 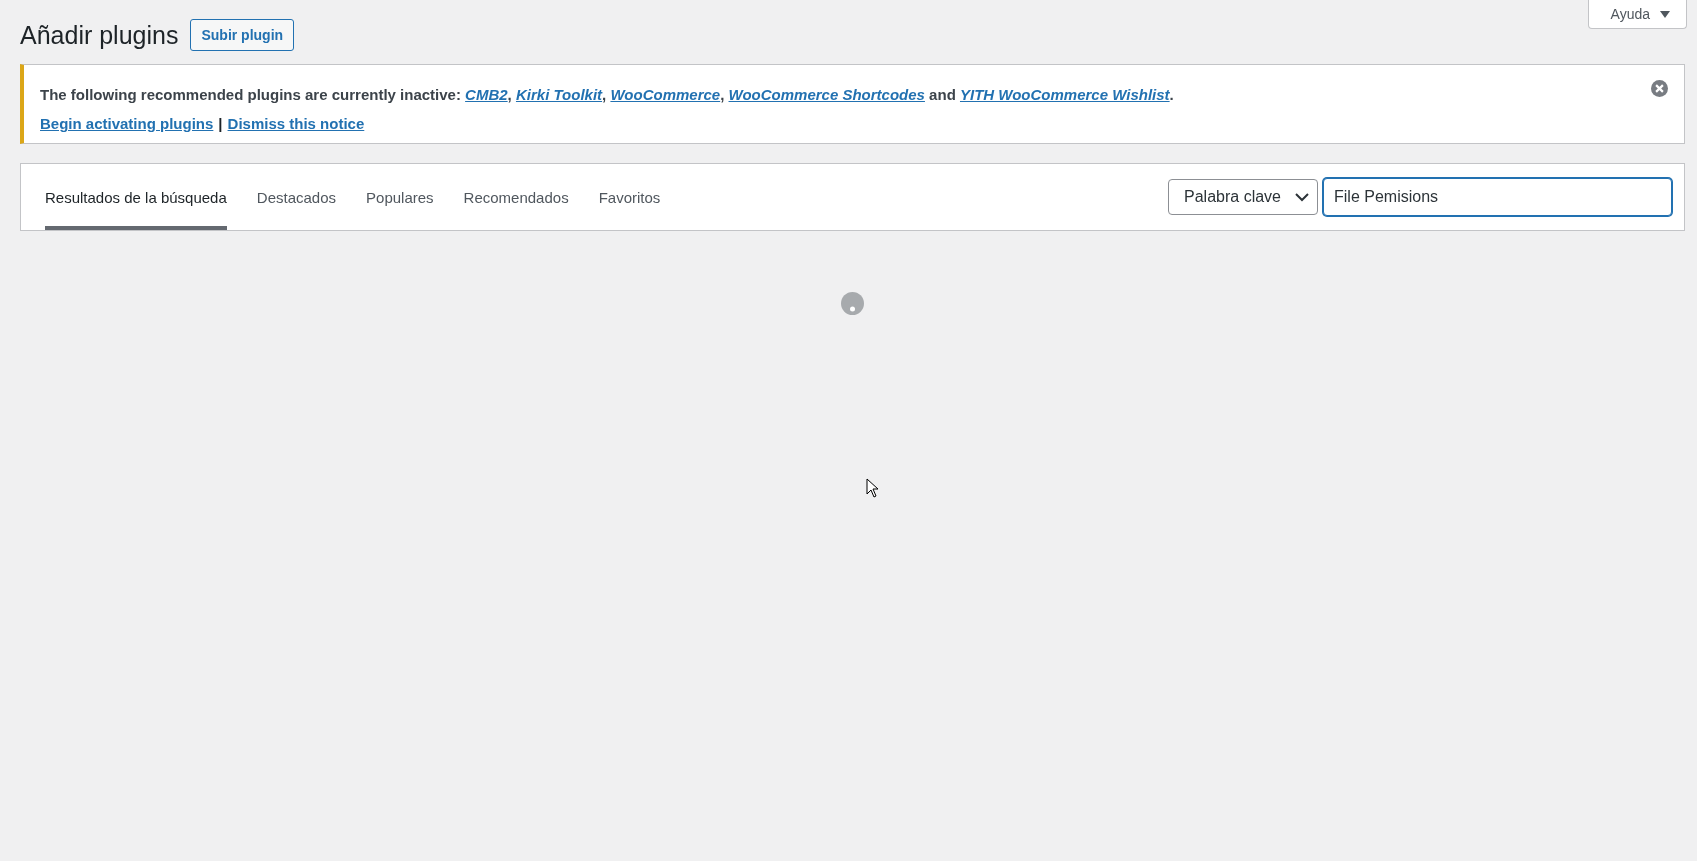 I want to click on tab: Resultados de la búsqueda, so click(x=136, y=197).